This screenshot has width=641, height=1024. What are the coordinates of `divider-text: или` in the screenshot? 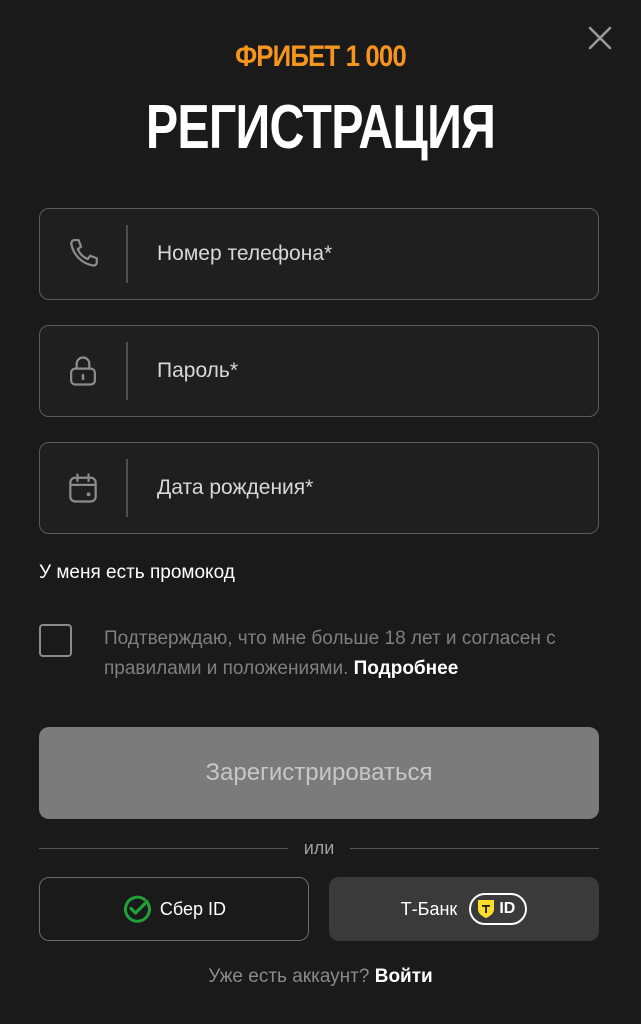 It's located at (319, 847).